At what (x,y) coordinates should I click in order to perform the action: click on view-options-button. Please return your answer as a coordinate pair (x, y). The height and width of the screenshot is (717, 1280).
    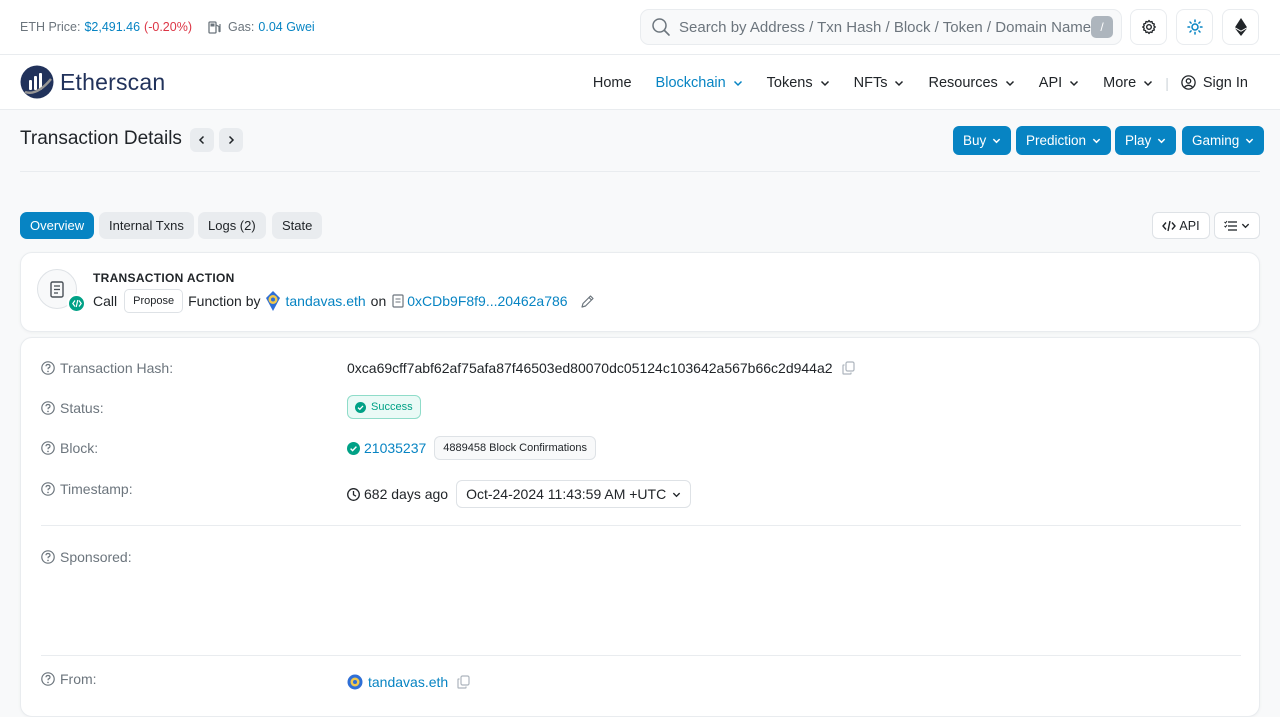
    Looking at the image, I should click on (1237, 225).